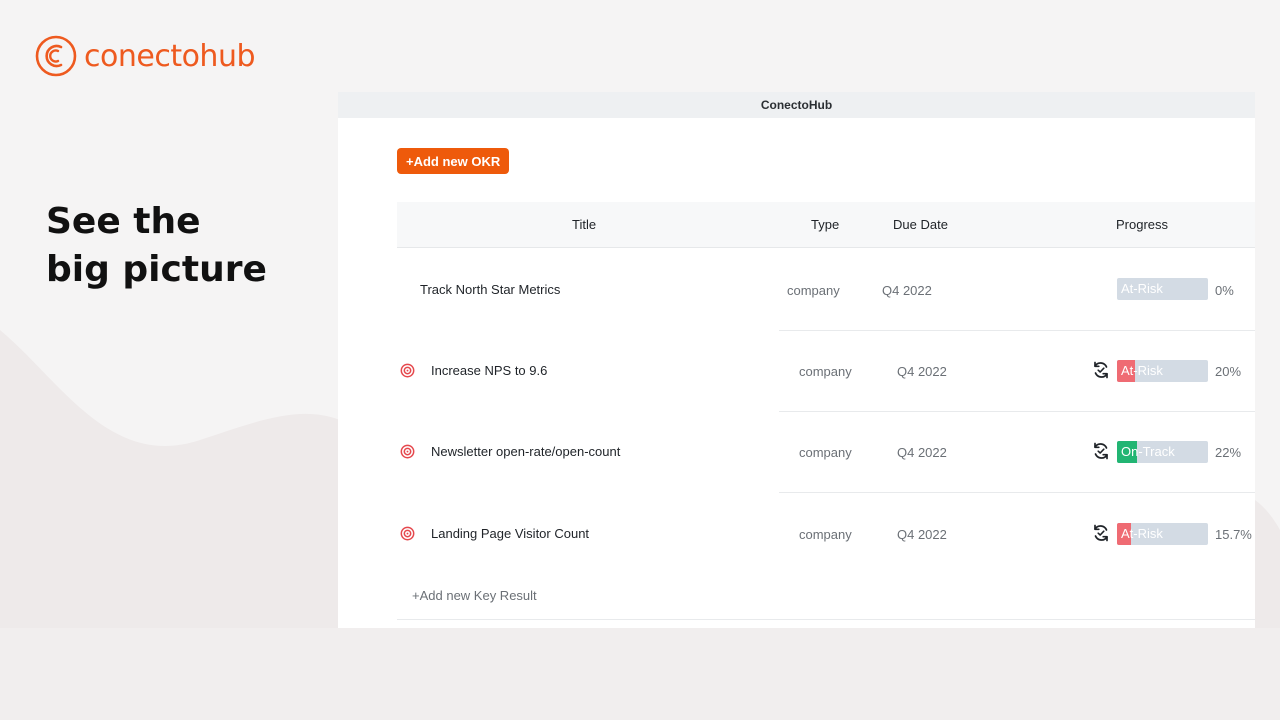 The image size is (1280, 720). What do you see at coordinates (453, 161) in the screenshot?
I see `add-okr-button: +Add new OKR` at bounding box center [453, 161].